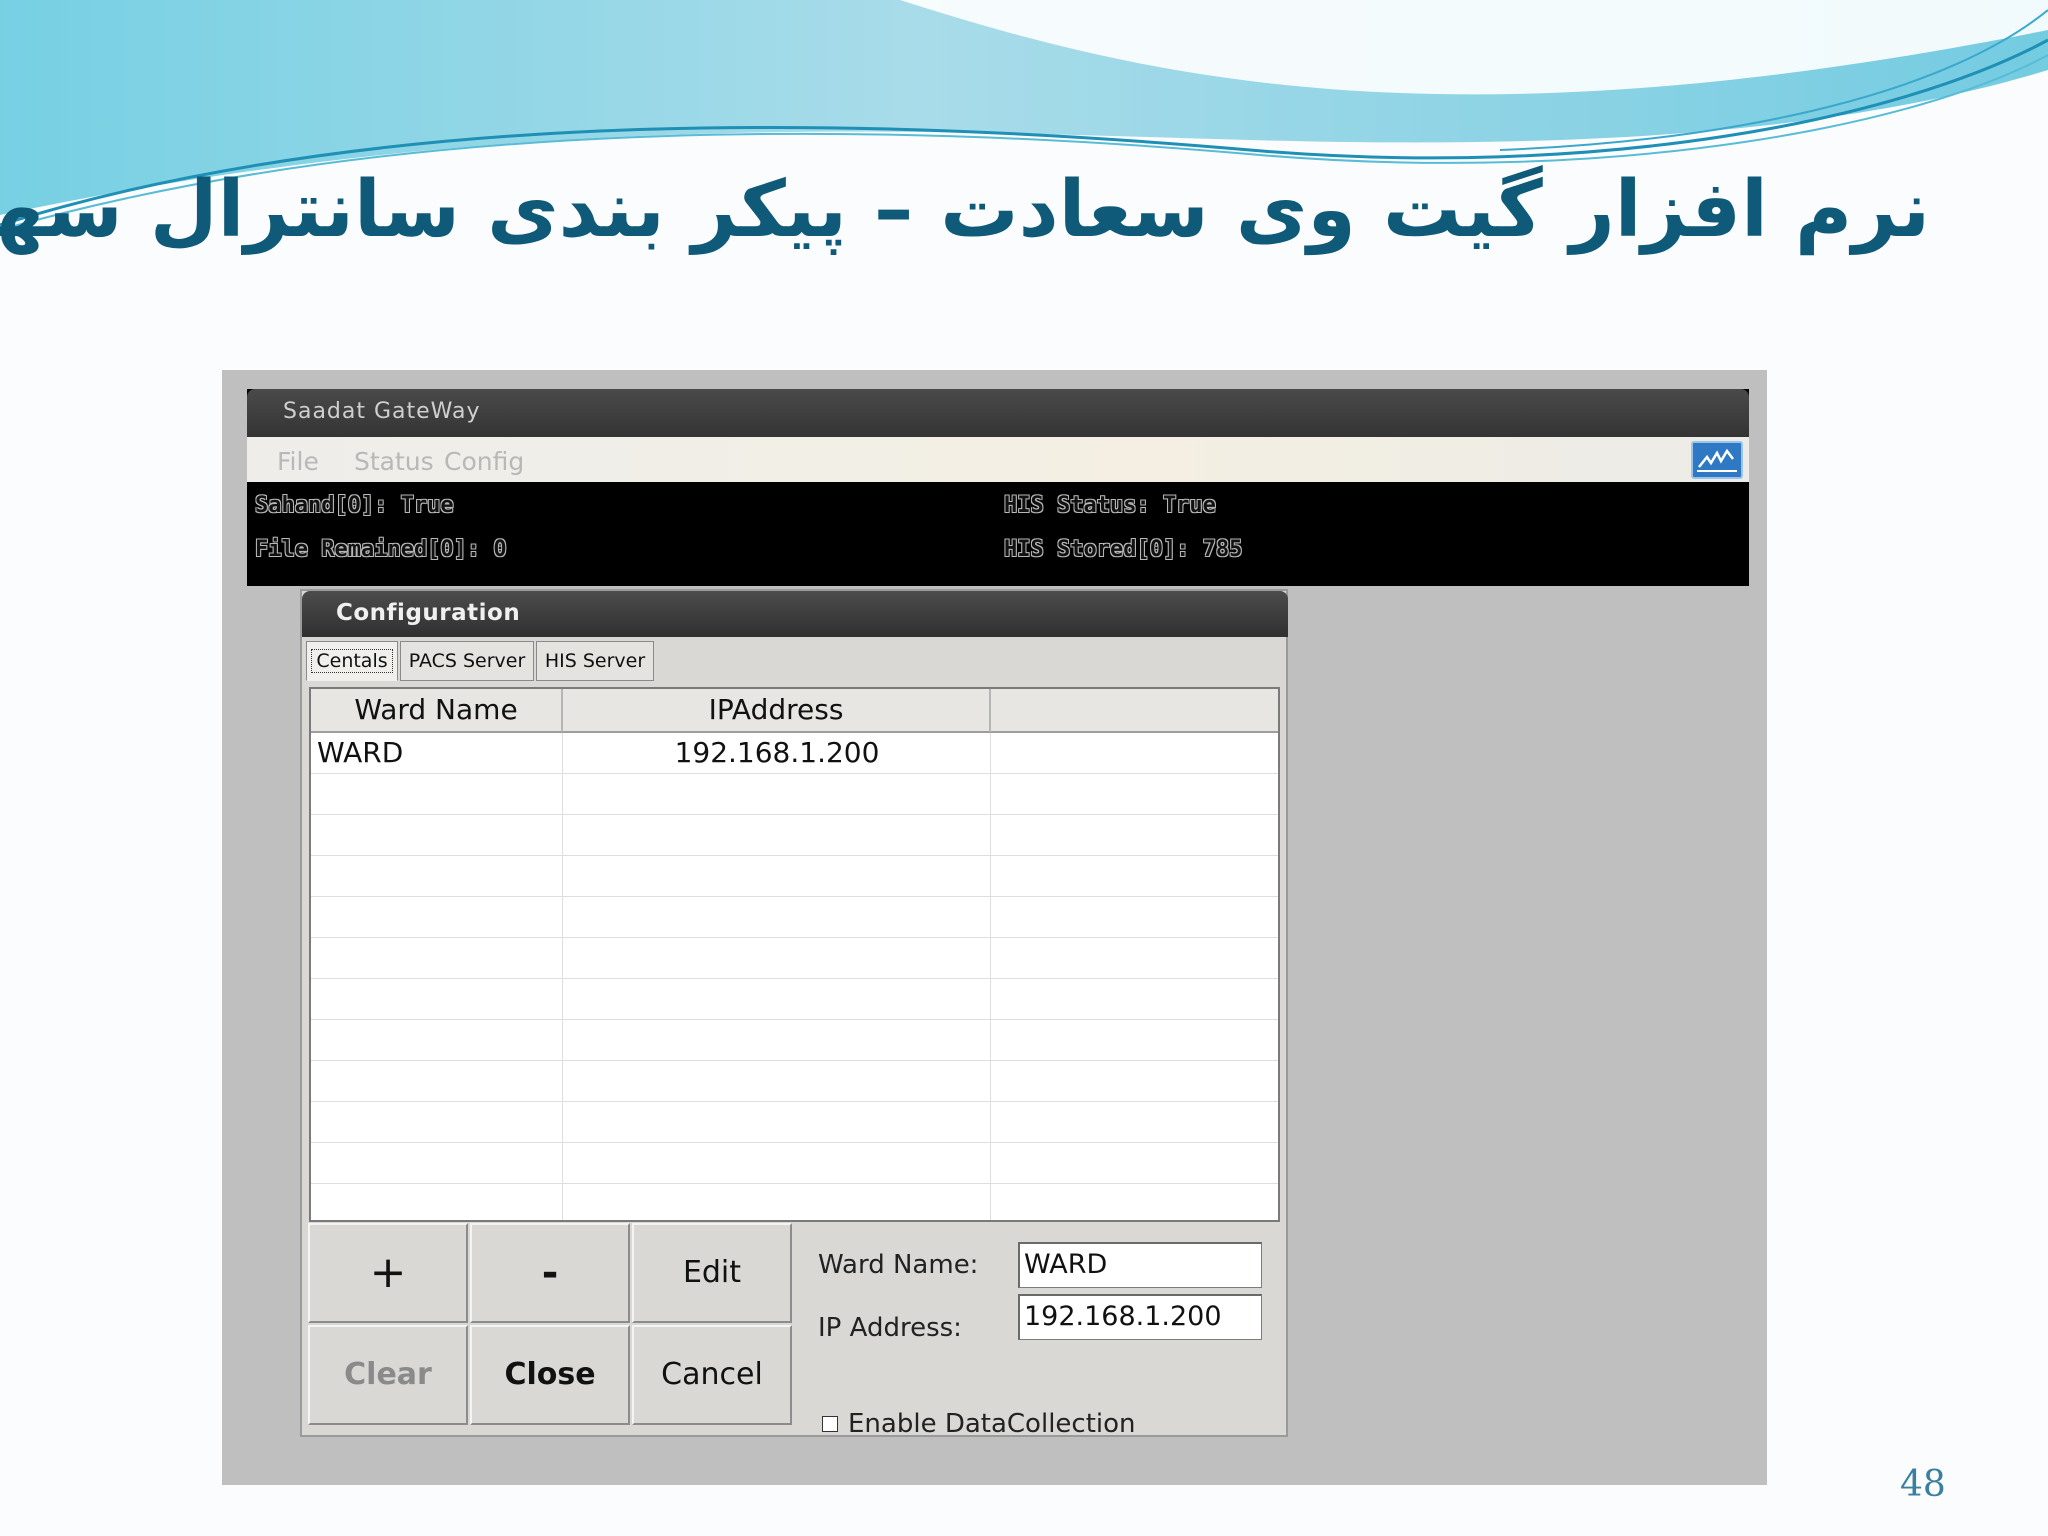 The image size is (2048, 1536). I want to click on column-header-ipaddress: IPAddress, so click(777, 711).